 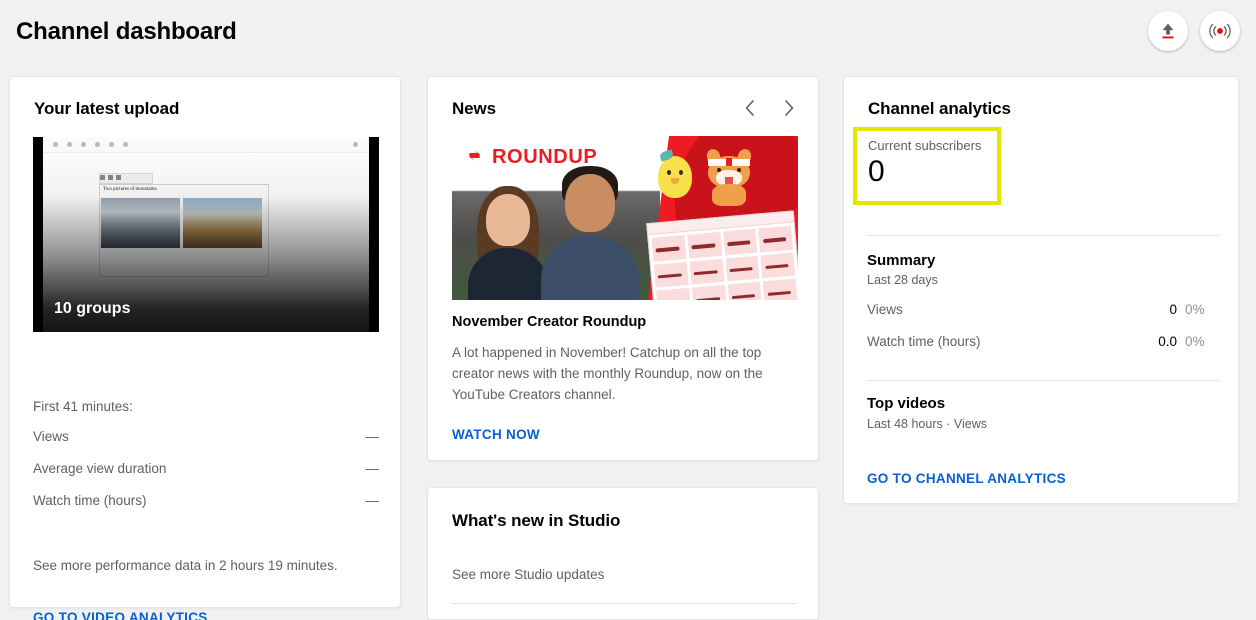 I want to click on upload-video-button, so click(x=1168, y=31).